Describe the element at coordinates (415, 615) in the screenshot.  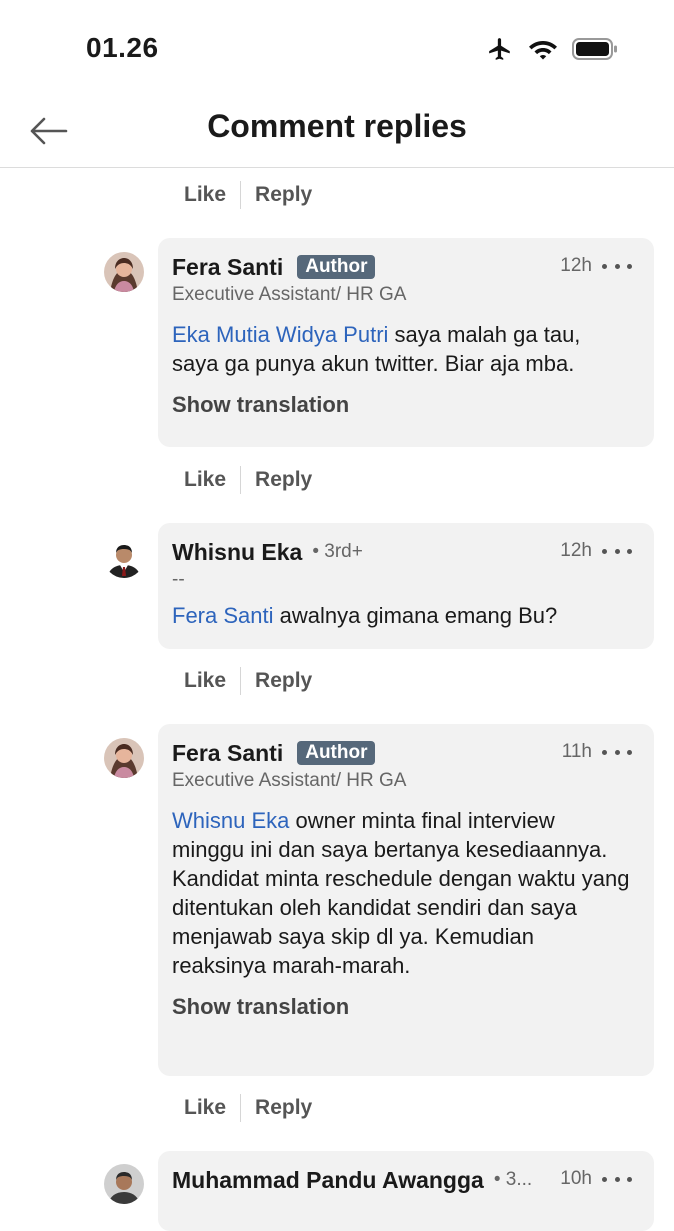
I see `comment-body: awalnya gimana emang Bu?` at that location.